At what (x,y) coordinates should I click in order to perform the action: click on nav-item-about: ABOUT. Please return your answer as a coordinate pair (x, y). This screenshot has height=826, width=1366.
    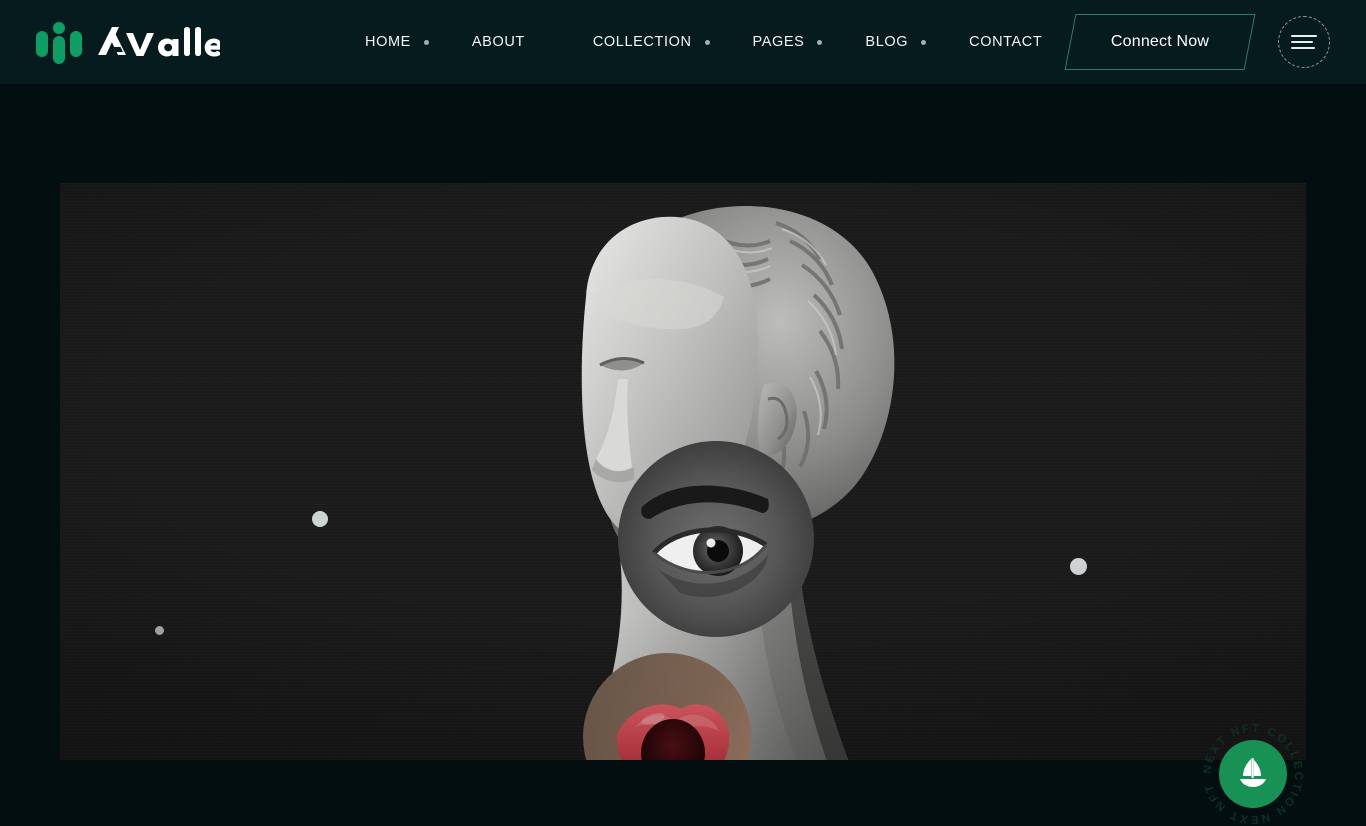
    Looking at the image, I should click on (498, 42).